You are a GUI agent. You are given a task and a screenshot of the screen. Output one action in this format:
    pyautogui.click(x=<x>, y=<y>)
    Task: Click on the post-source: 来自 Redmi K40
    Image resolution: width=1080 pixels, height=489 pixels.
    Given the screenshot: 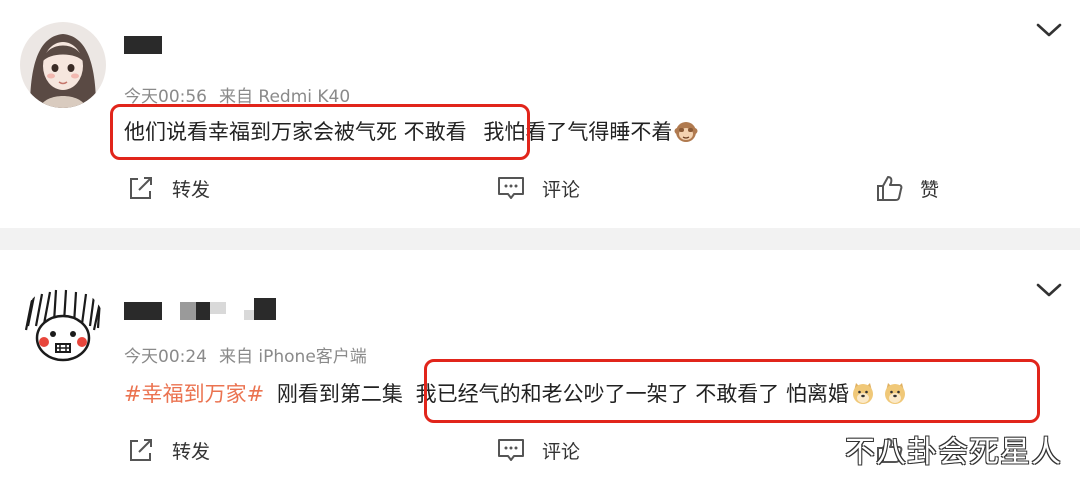 What is the action you would take?
    pyautogui.click(x=285, y=97)
    